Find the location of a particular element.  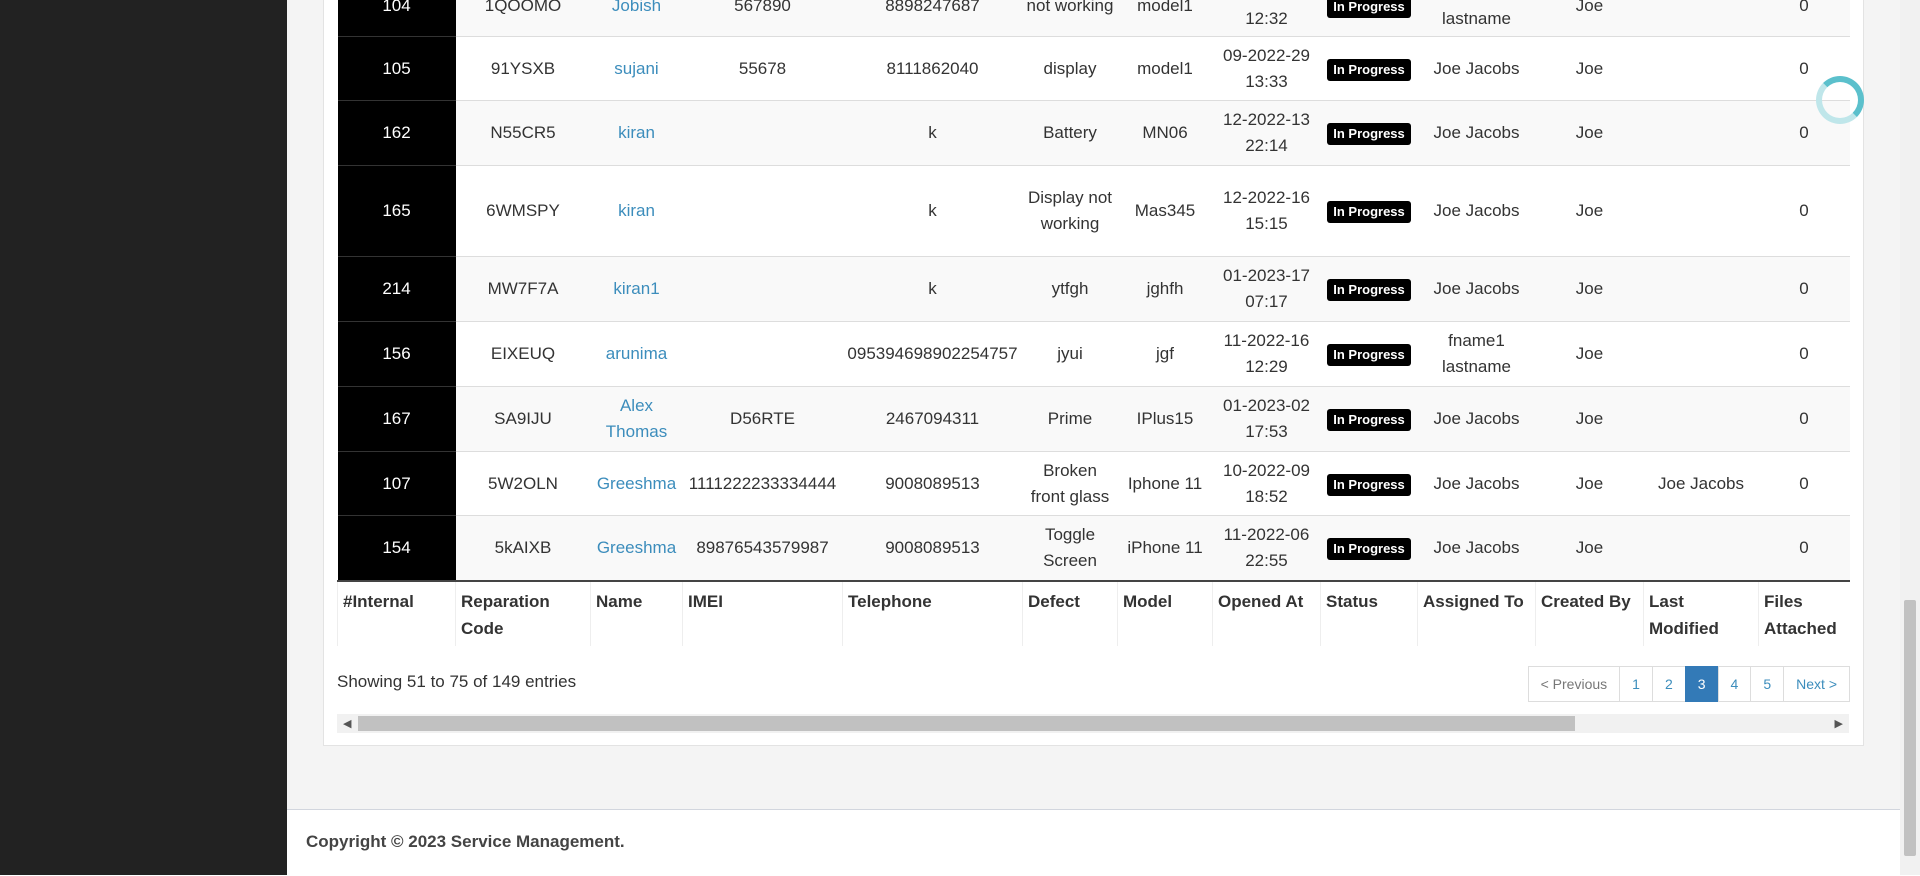

page-4-button: 4 is located at coordinates (1734, 684).